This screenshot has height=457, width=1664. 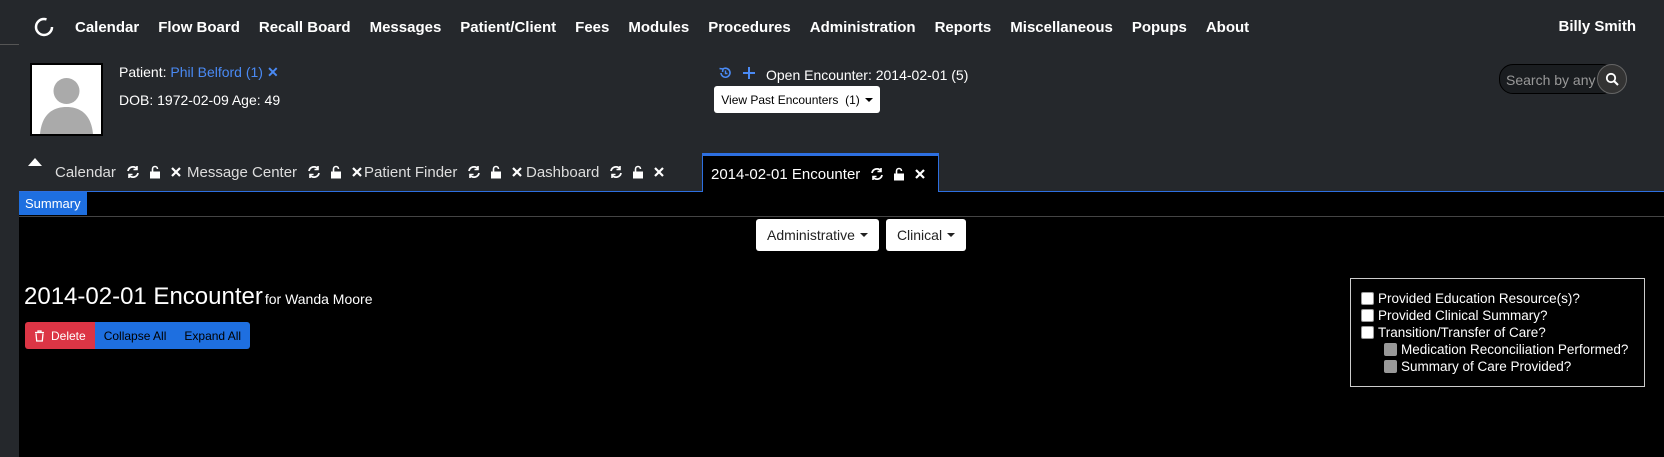 I want to click on encounter-actions: Delete Collapse All Expand All, so click(x=138, y=335).